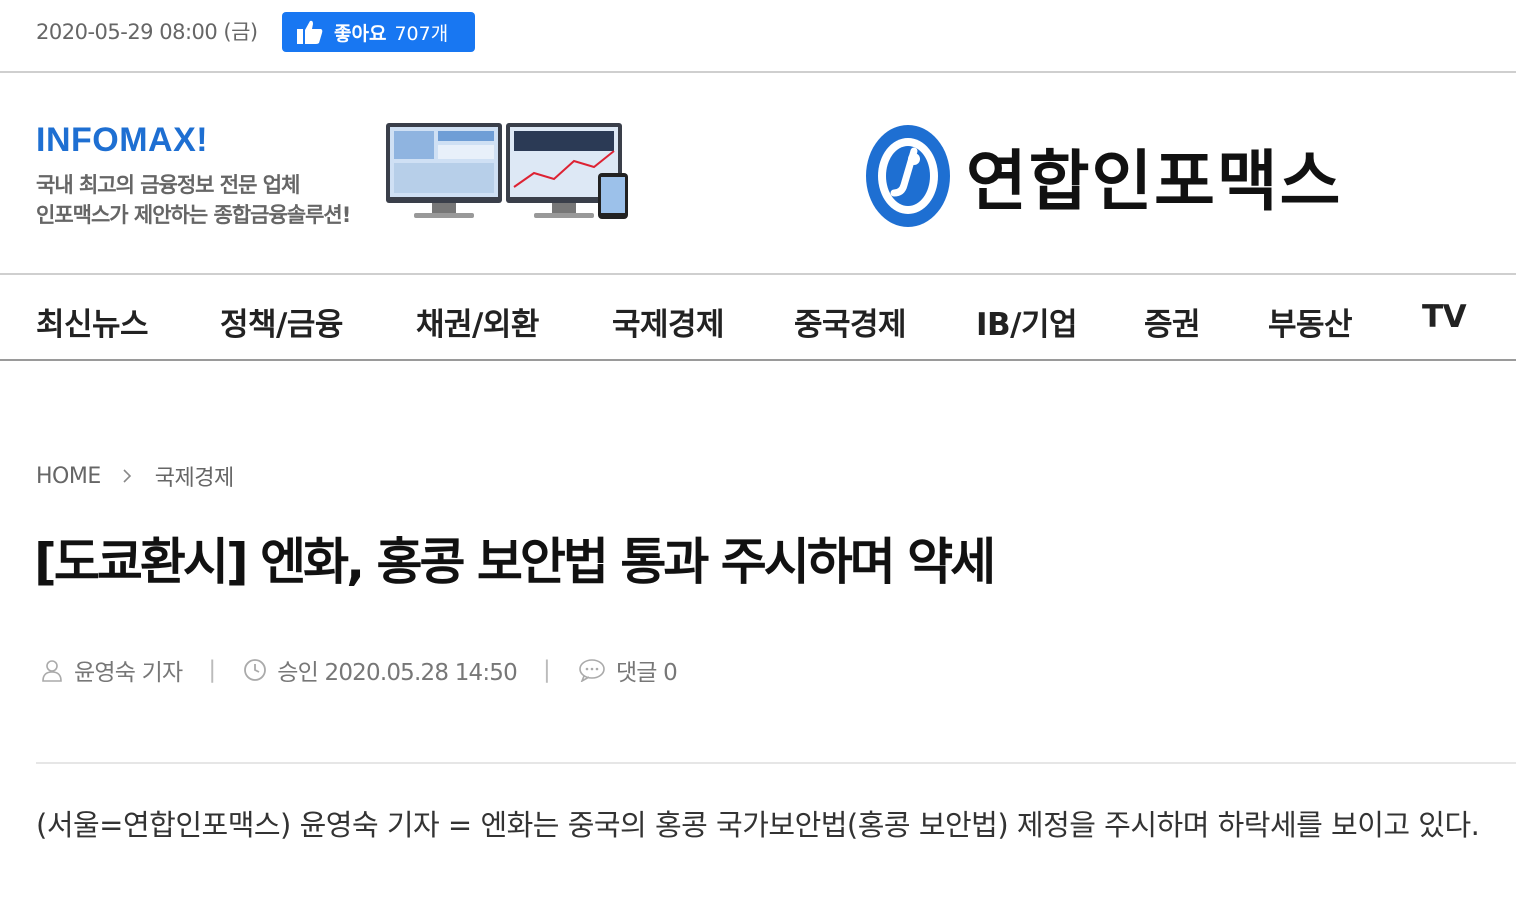 The width and height of the screenshot is (1516, 918). Describe the element at coordinates (52, 671) in the screenshot. I see `user-icon` at that location.